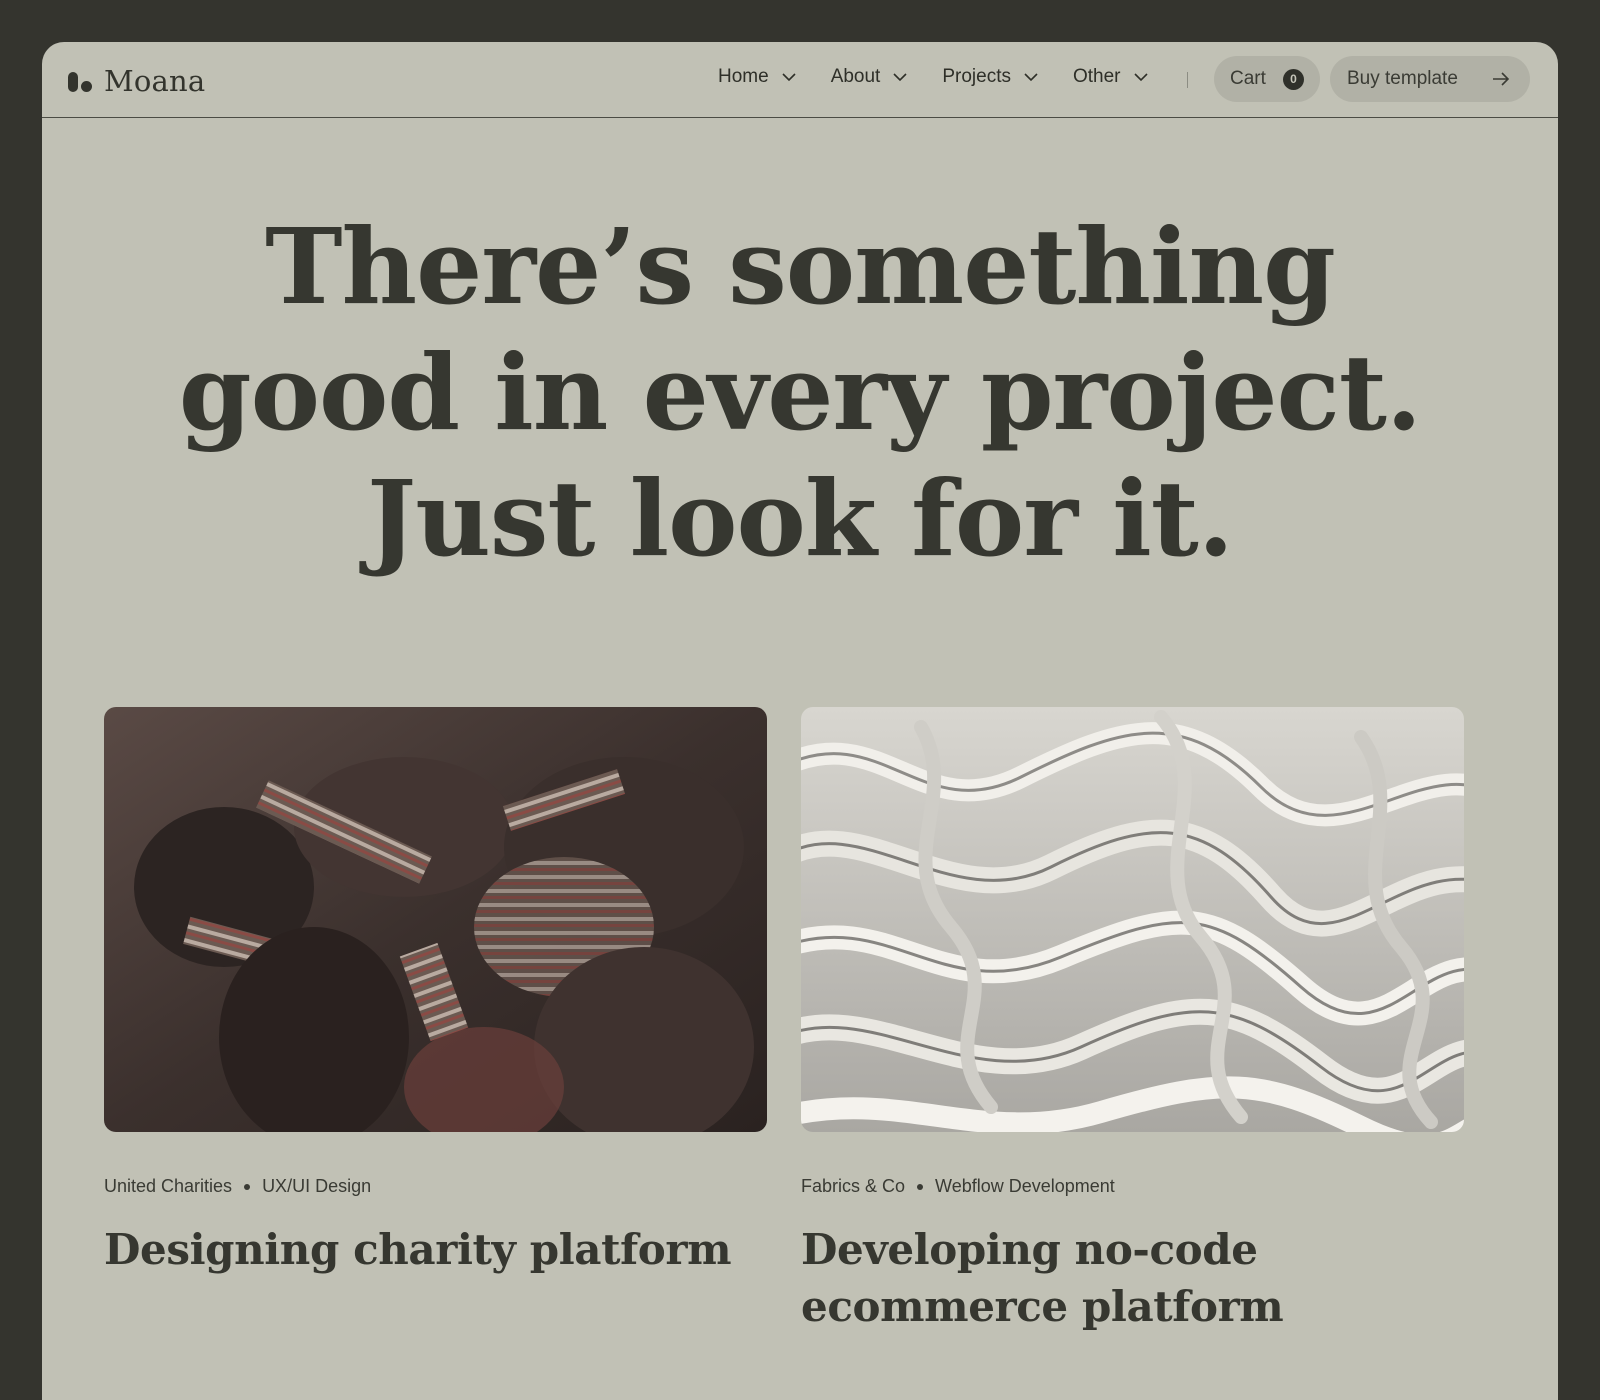  I want to click on brand-name: Moana, so click(155, 81).